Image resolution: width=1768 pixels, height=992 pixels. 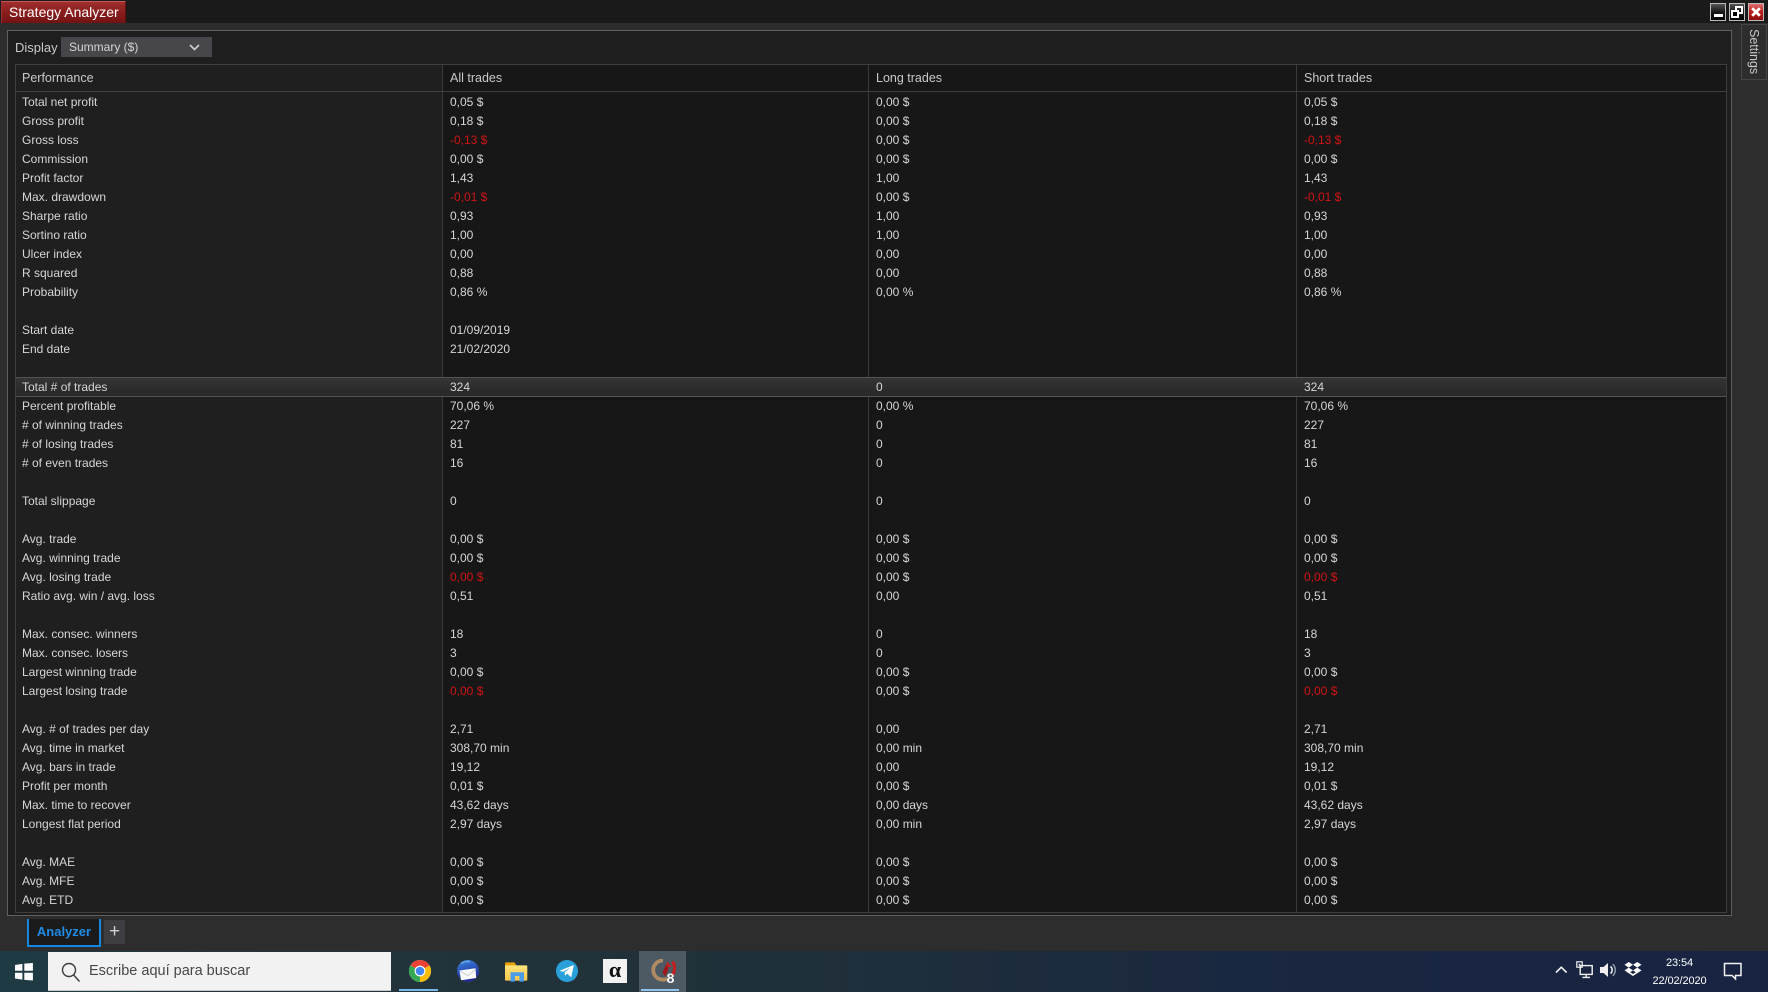 I want to click on svg-text: 8, so click(x=671, y=977).